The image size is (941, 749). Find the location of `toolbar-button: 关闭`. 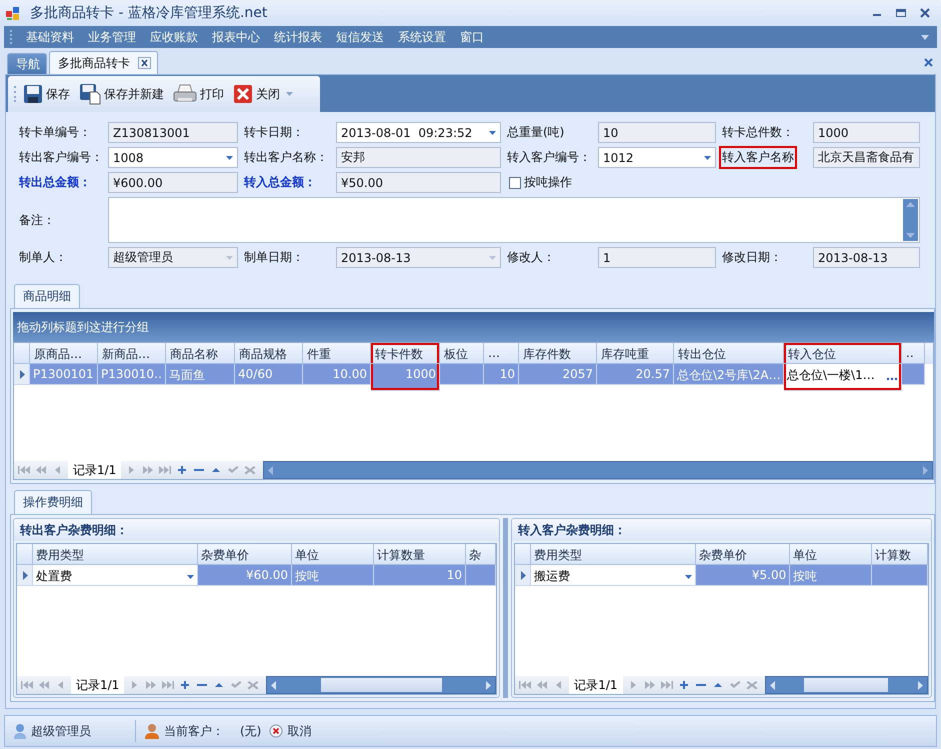

toolbar-button: 关闭 is located at coordinates (256, 94).